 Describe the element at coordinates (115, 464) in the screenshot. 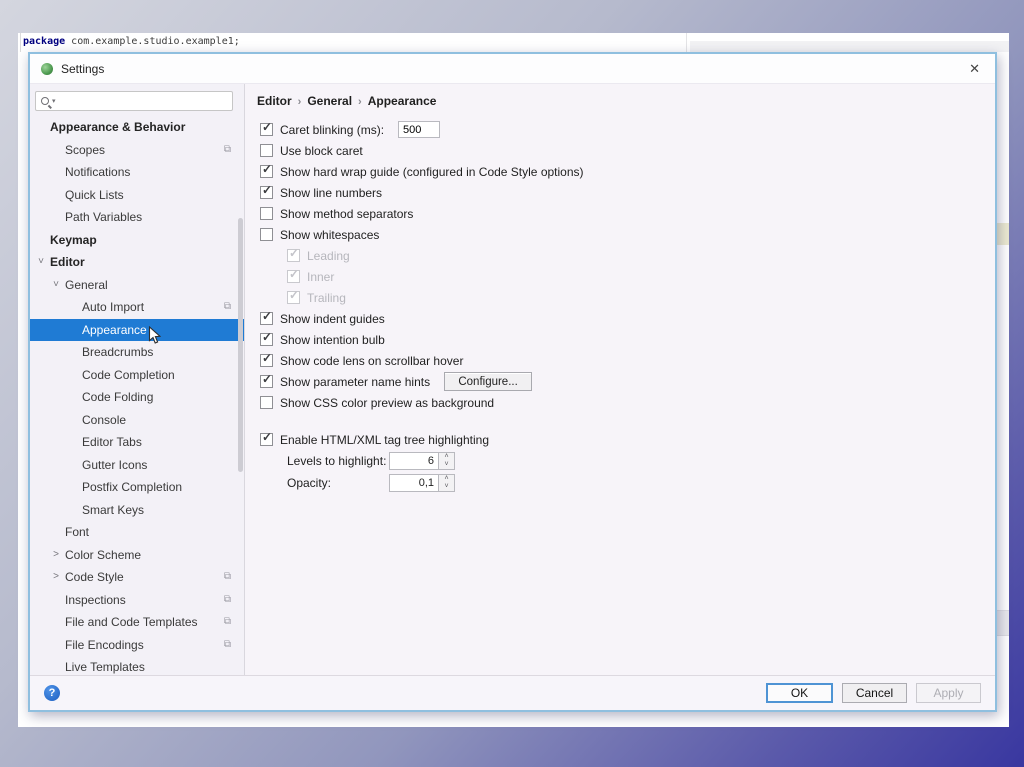

I see `sidebar-item-label: Gutter Icons` at that location.